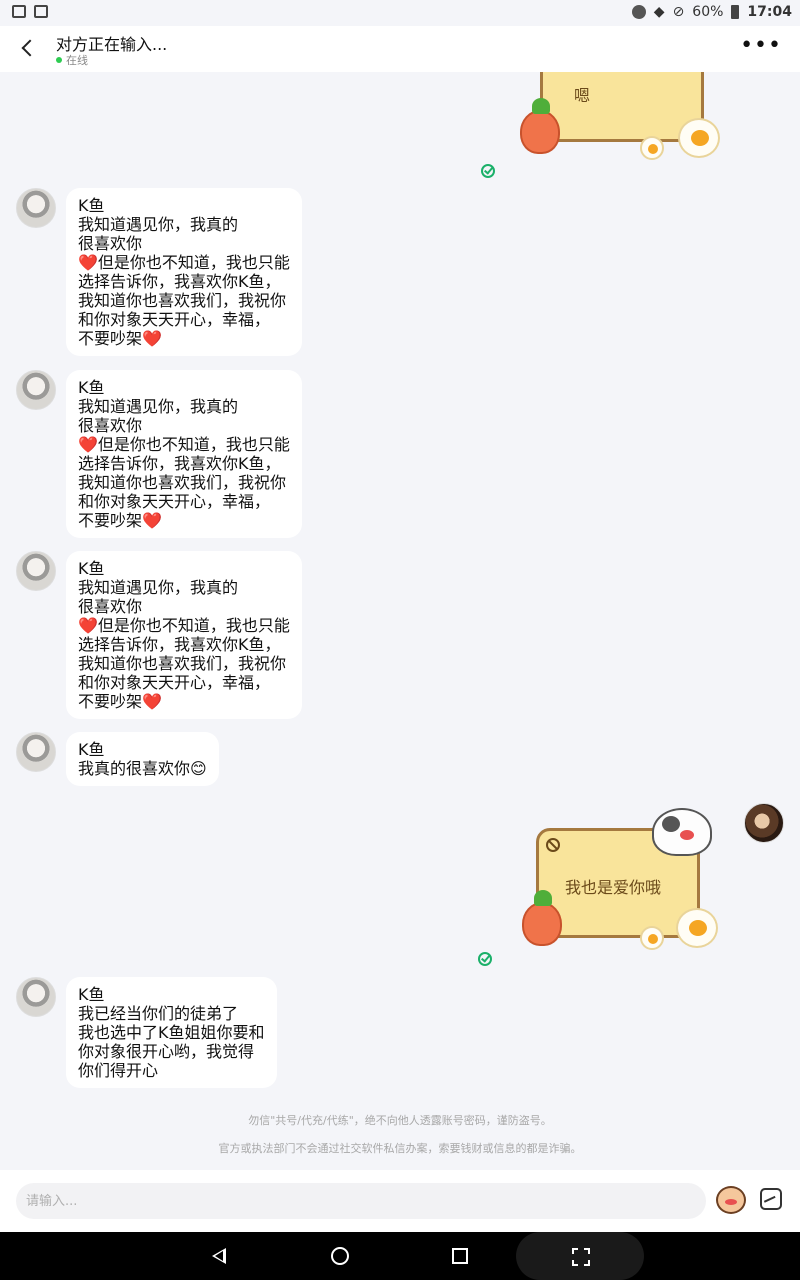 This screenshot has height=1280, width=800. What do you see at coordinates (142, 768) in the screenshot?
I see `message-line: 我真的很喜欢你😊` at bounding box center [142, 768].